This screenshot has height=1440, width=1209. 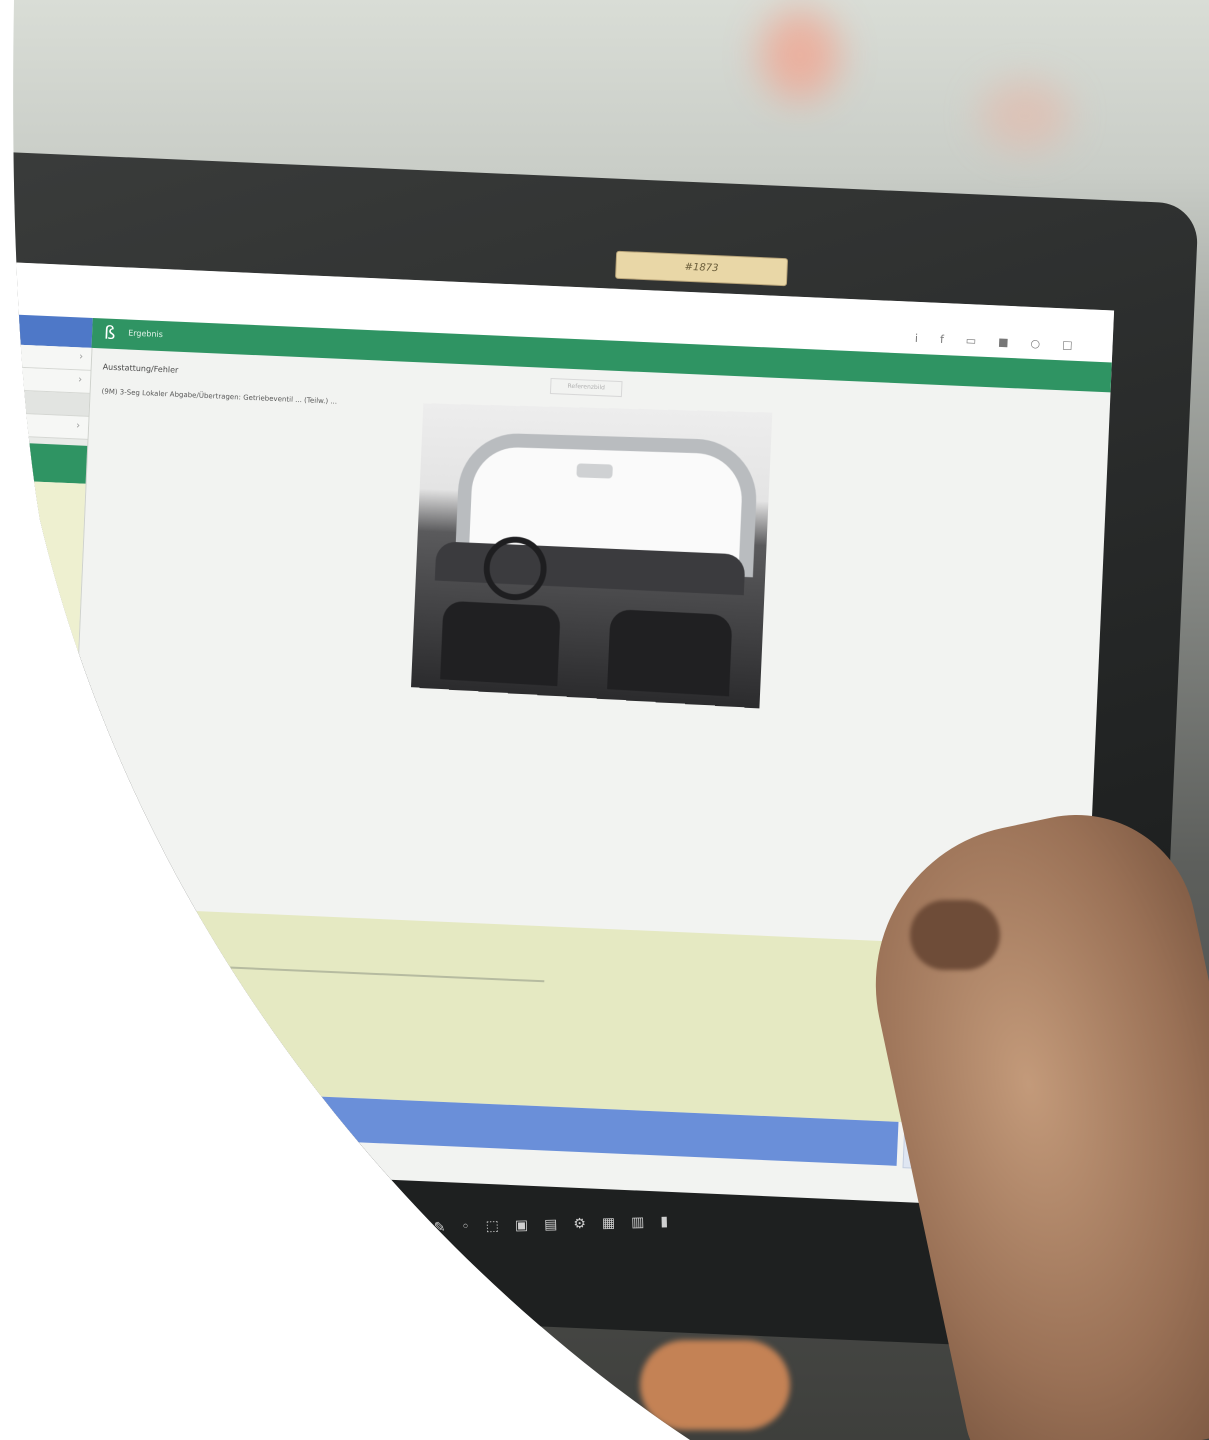 What do you see at coordinates (586, 387) in the screenshot?
I see `reference-label: Referenzbild` at bounding box center [586, 387].